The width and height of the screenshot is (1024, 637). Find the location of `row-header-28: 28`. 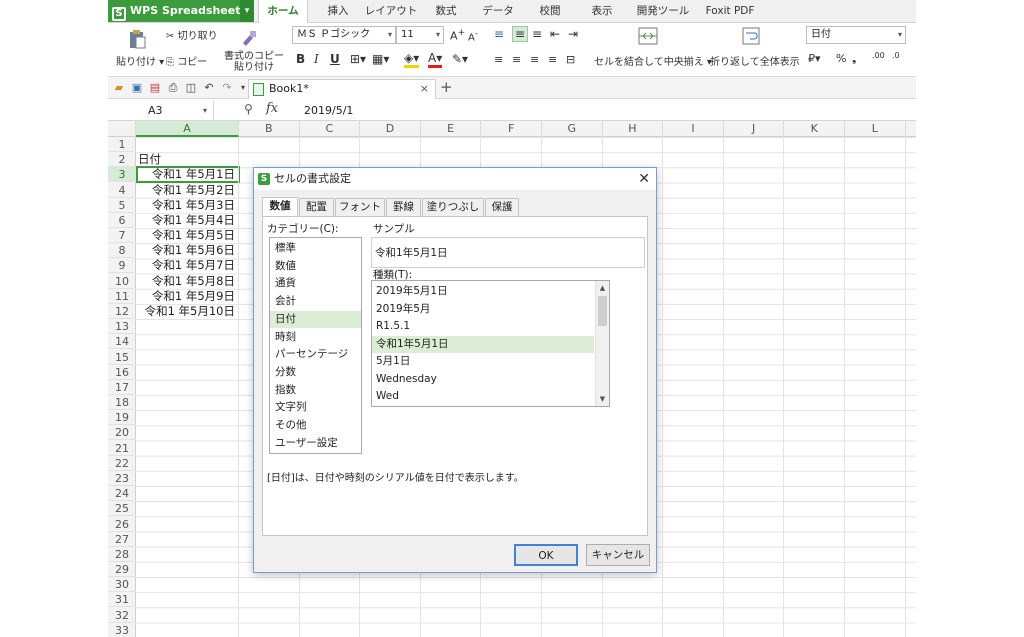

row-header-28: 28 is located at coordinates (122, 554).